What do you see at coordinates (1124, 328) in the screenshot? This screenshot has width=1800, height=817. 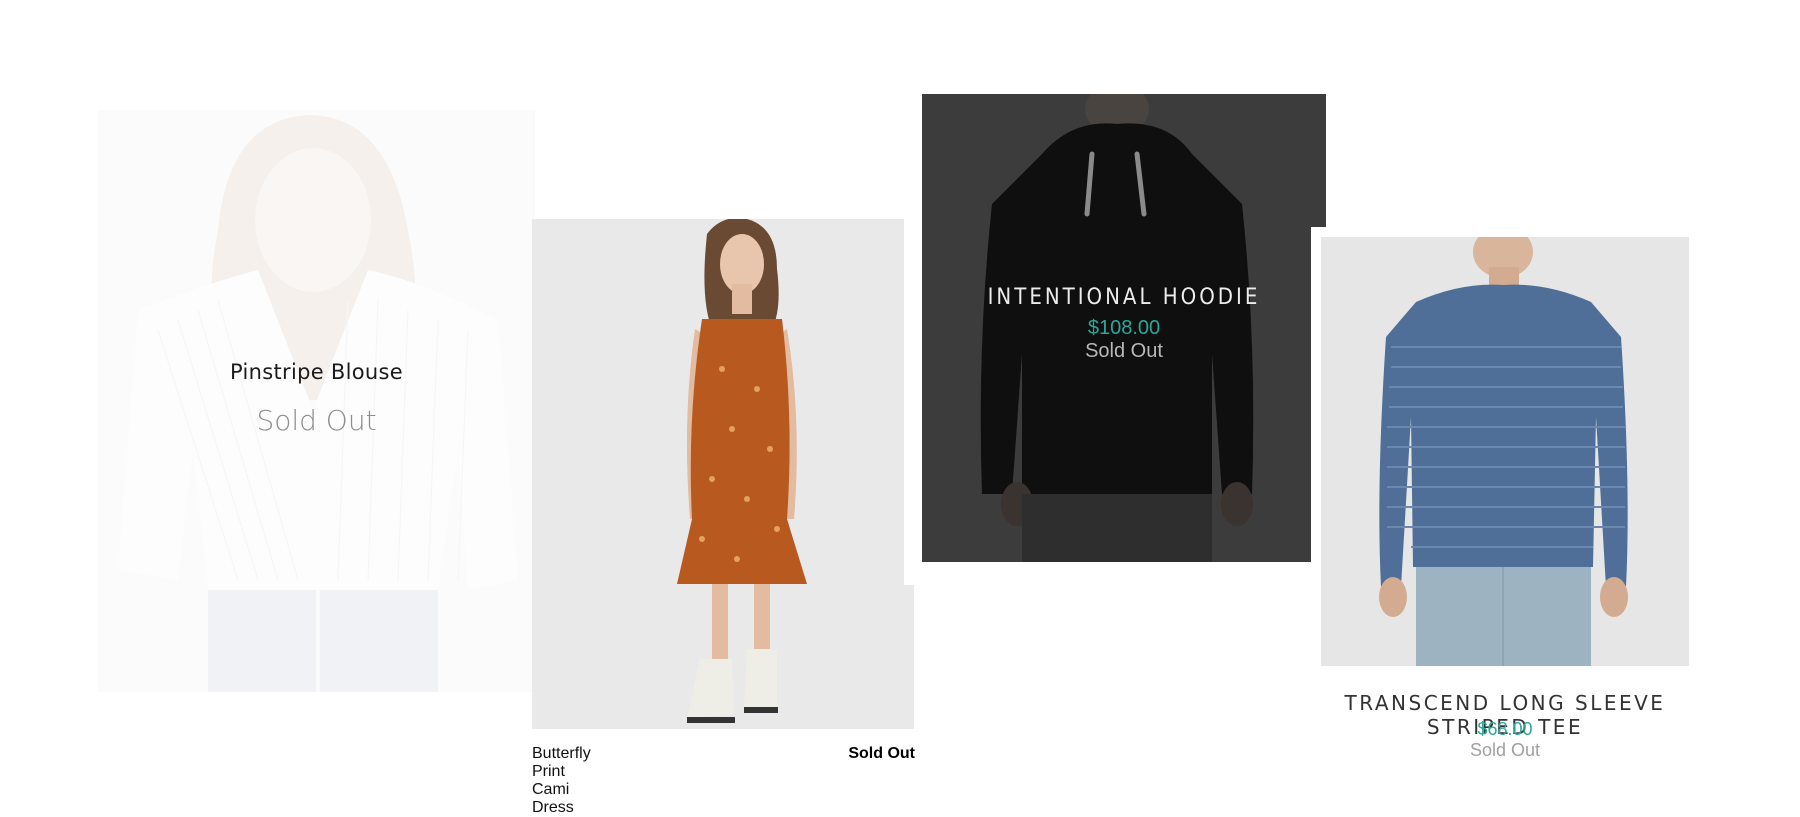 I see `product-price: $108.00` at bounding box center [1124, 328].